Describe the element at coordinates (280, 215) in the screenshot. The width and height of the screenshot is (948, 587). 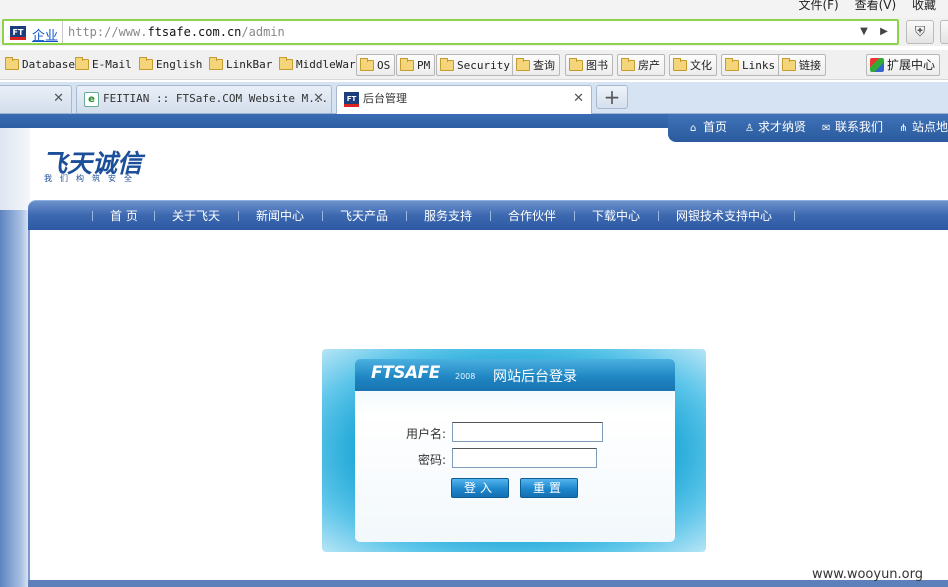
I see `nav-item-2: 新闻中心` at that location.